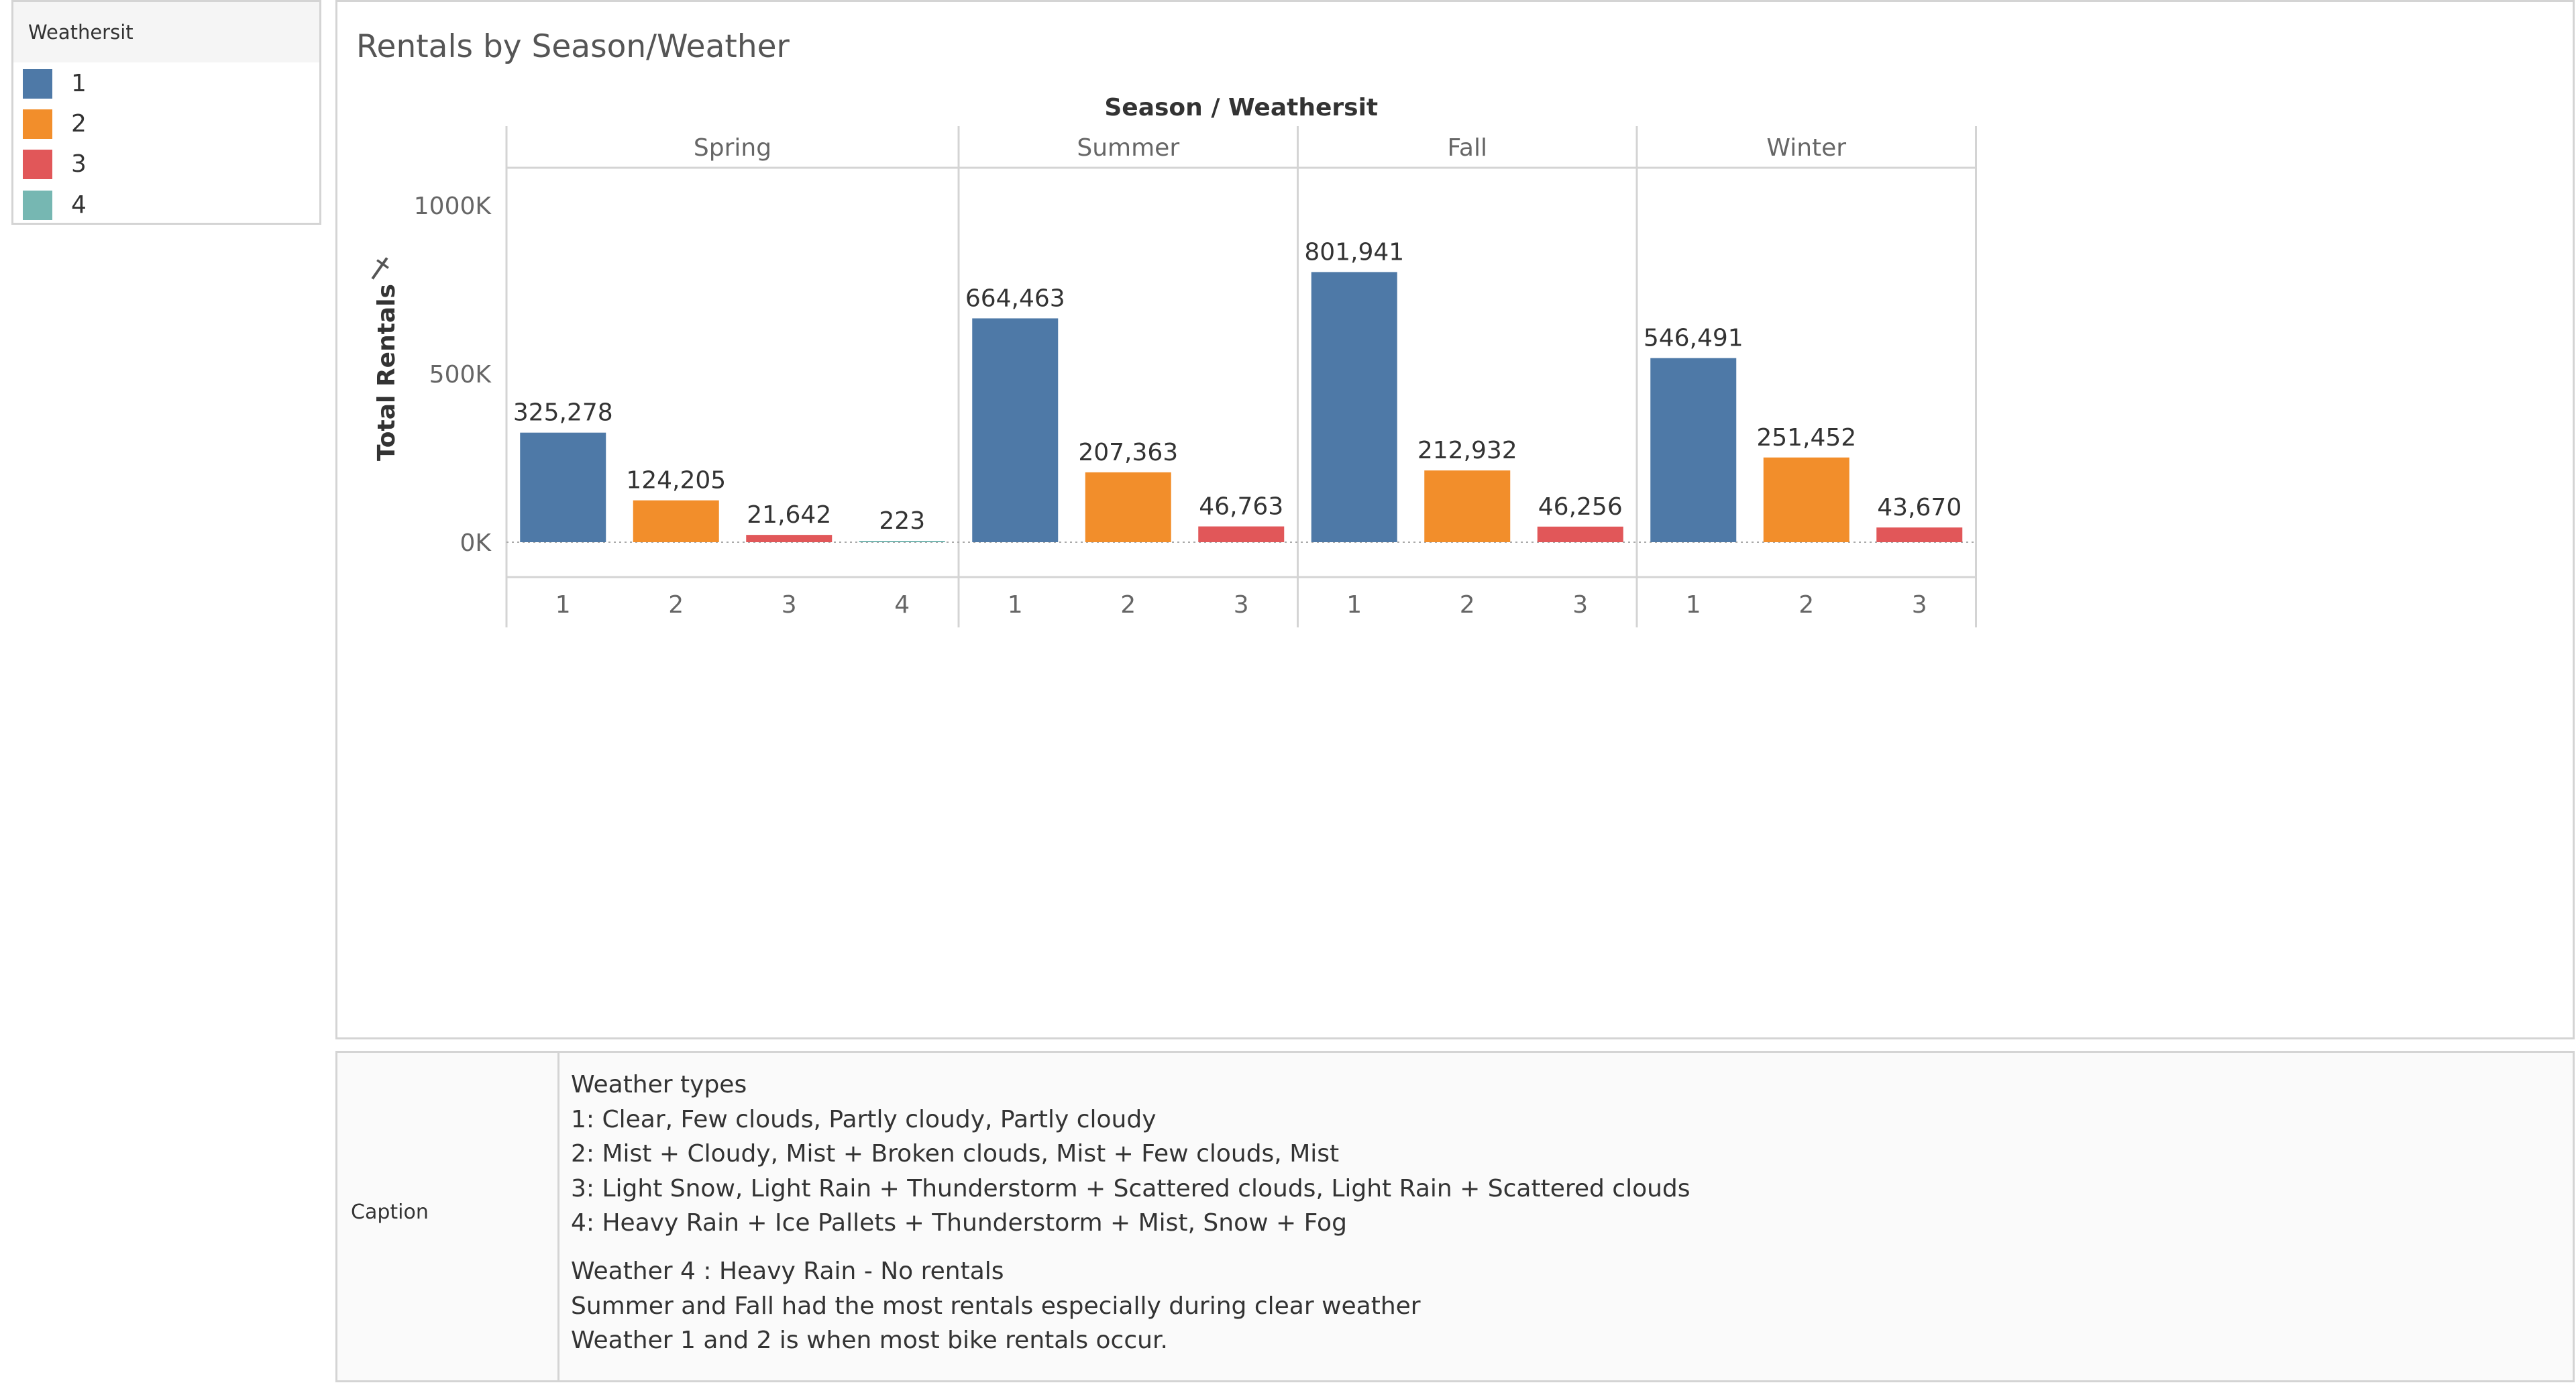 This screenshot has height=1387, width=2576. I want to click on caption-gap, so click(1130, 1247).